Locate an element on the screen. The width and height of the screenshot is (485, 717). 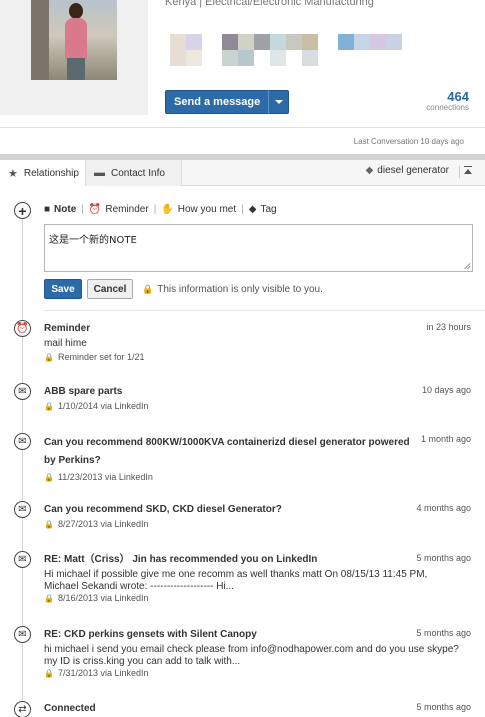
tag-action-label: Tag is located at coordinates (268, 209).